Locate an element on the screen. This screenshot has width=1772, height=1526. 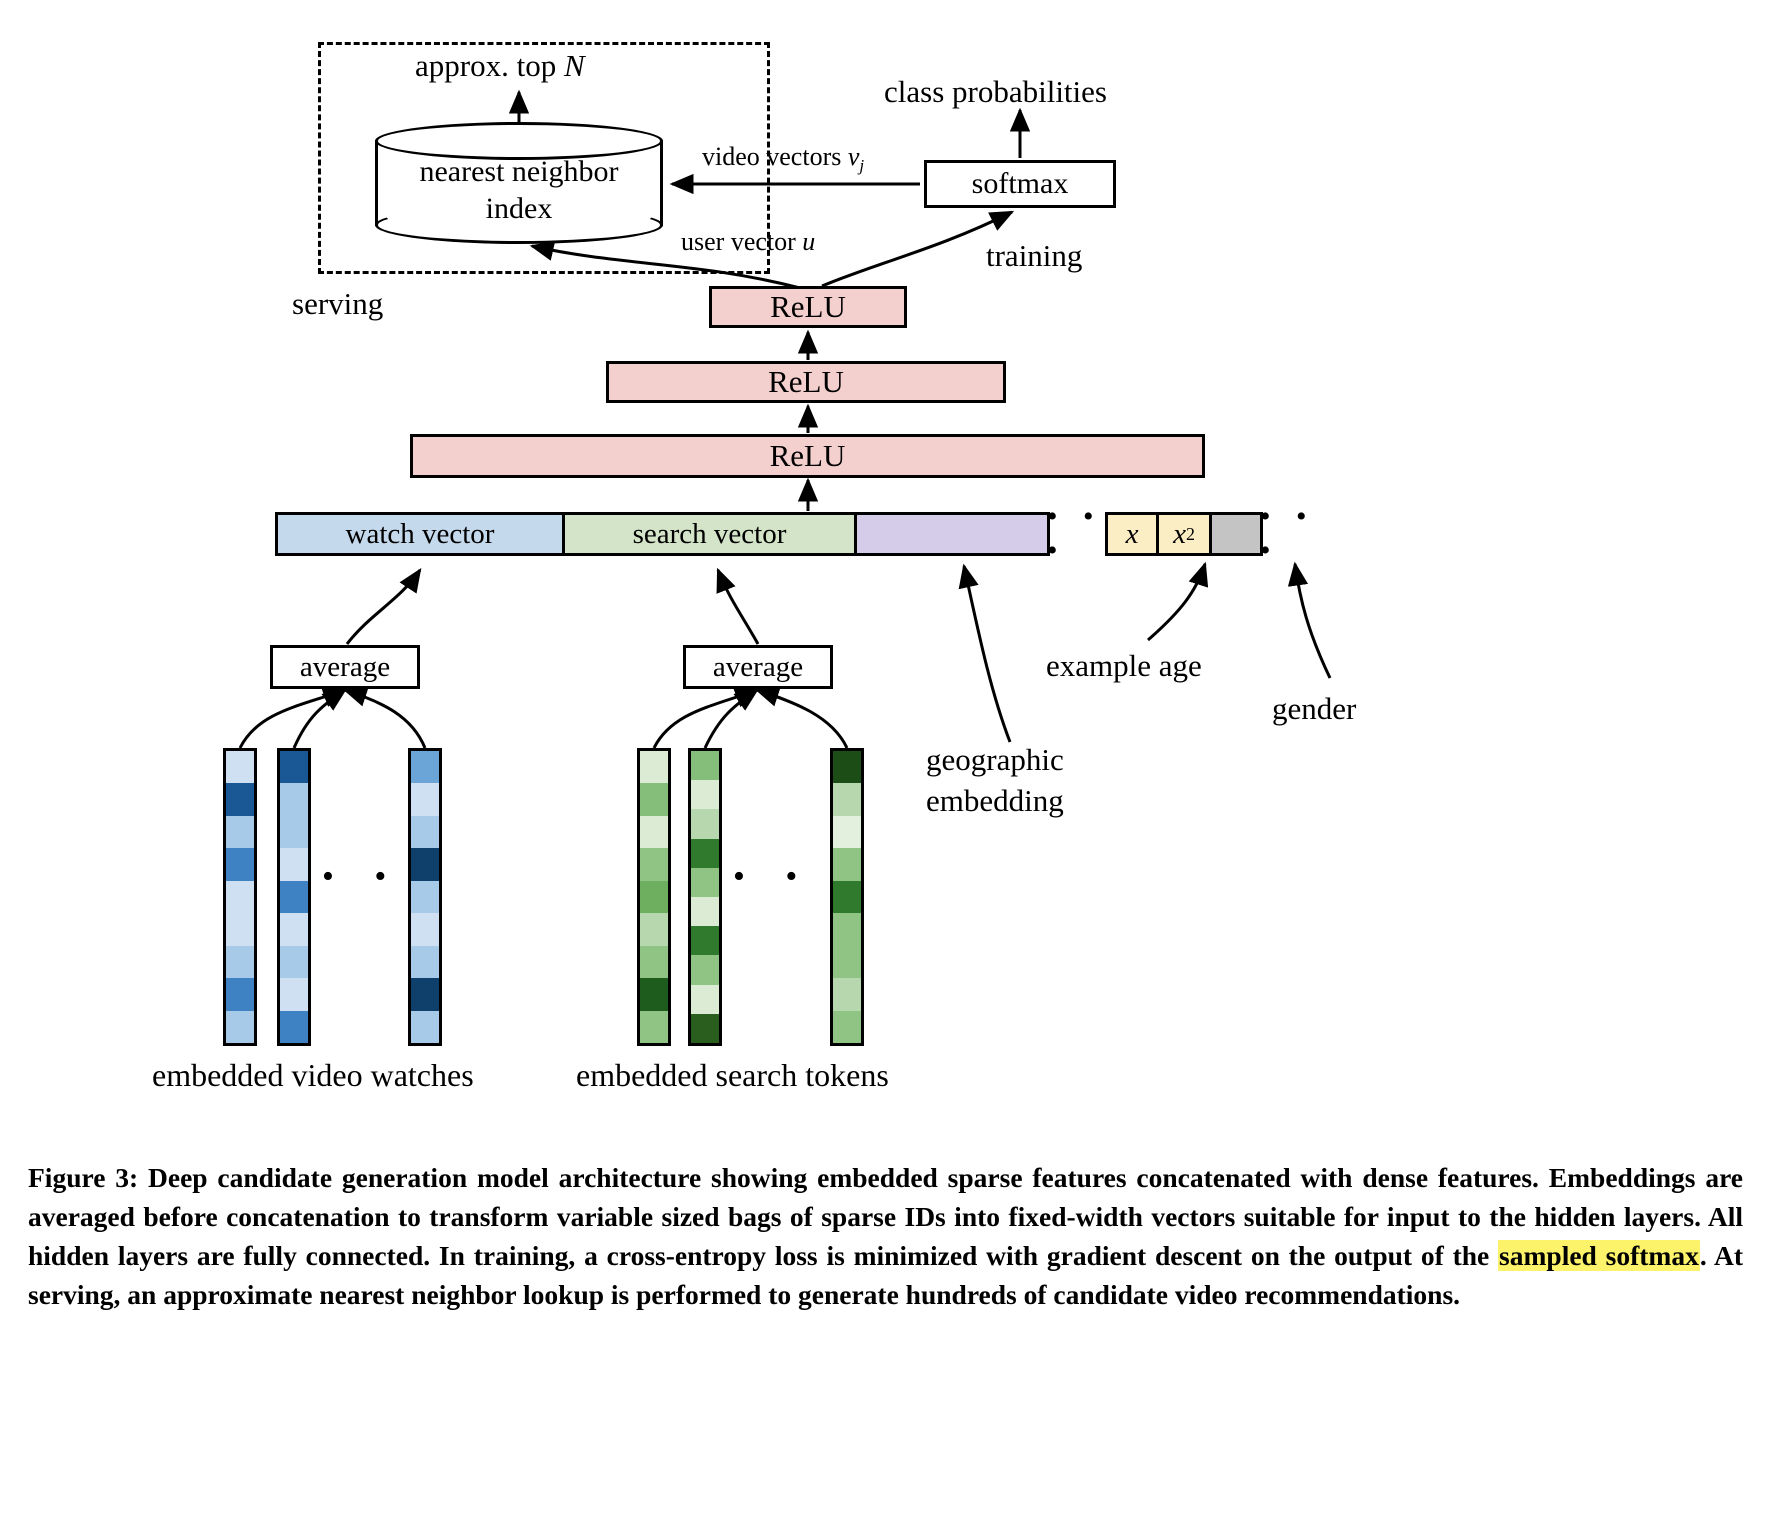
video-vectors-variable: vj is located at coordinates (856, 159).